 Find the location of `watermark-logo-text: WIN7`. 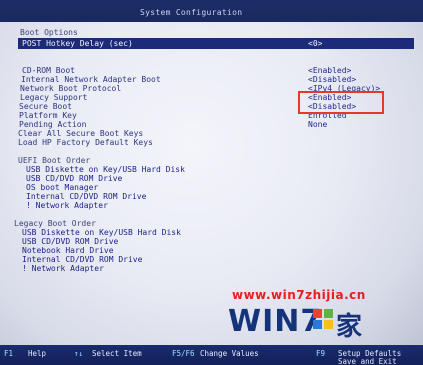

watermark-logo-text: WIN7 is located at coordinates (275, 321).